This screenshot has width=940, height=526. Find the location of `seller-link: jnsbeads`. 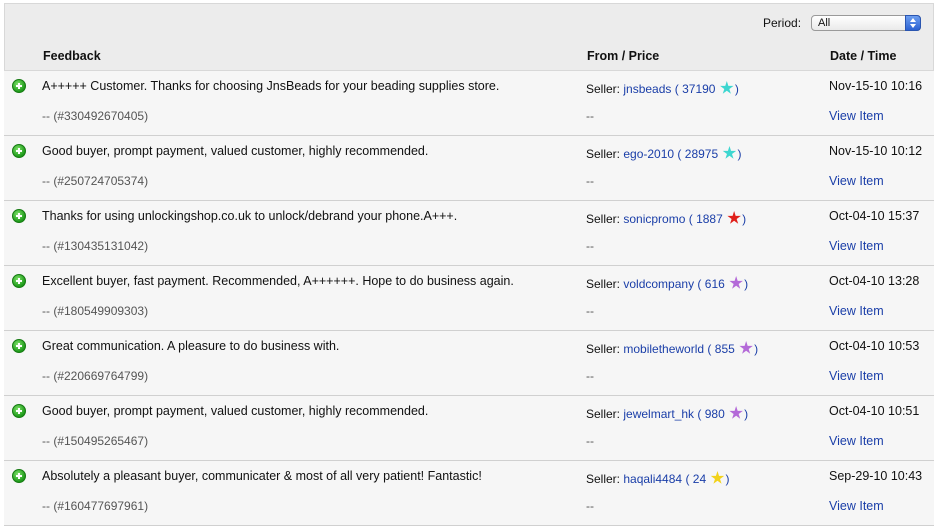

seller-link: jnsbeads is located at coordinates (647, 89).